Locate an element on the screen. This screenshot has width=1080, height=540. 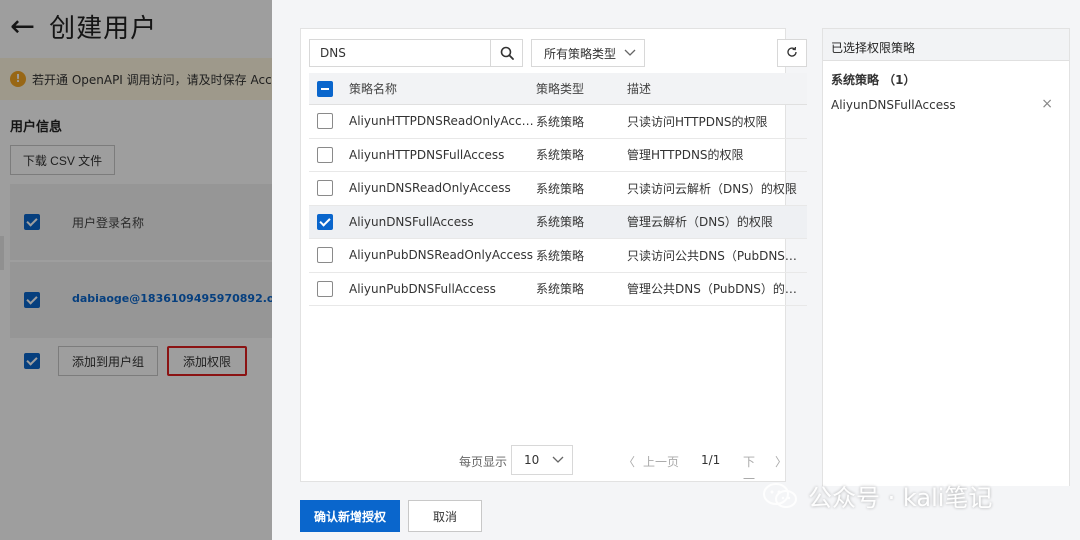
policy-name: AliyunHTTPDNSReadOnlyAccess is located at coordinates (442, 121).